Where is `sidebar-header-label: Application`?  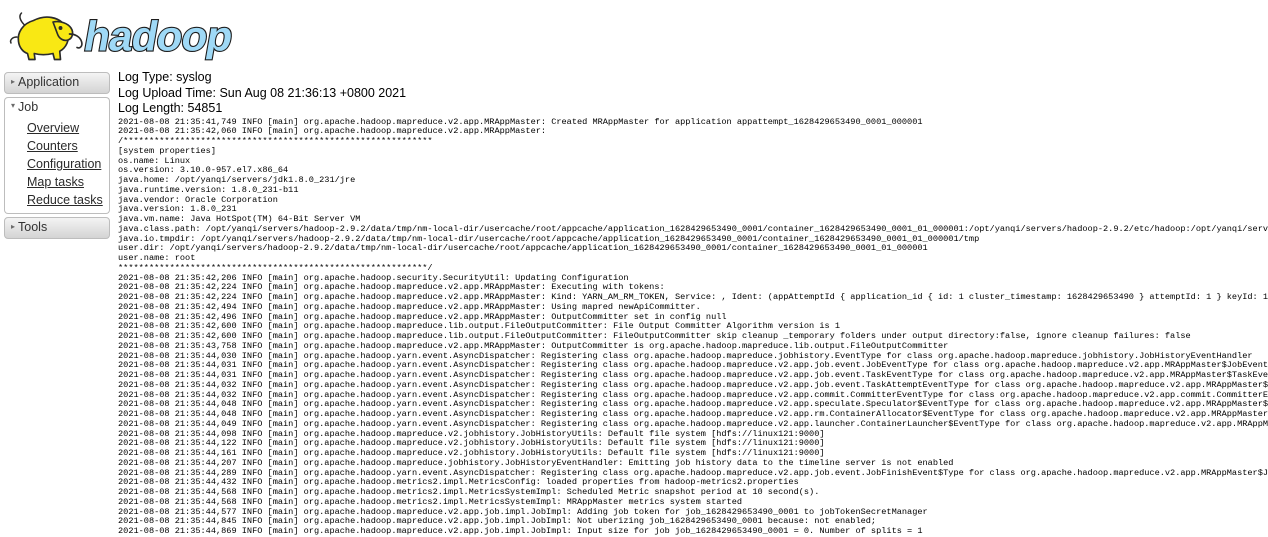 sidebar-header-label: Application is located at coordinates (49, 82).